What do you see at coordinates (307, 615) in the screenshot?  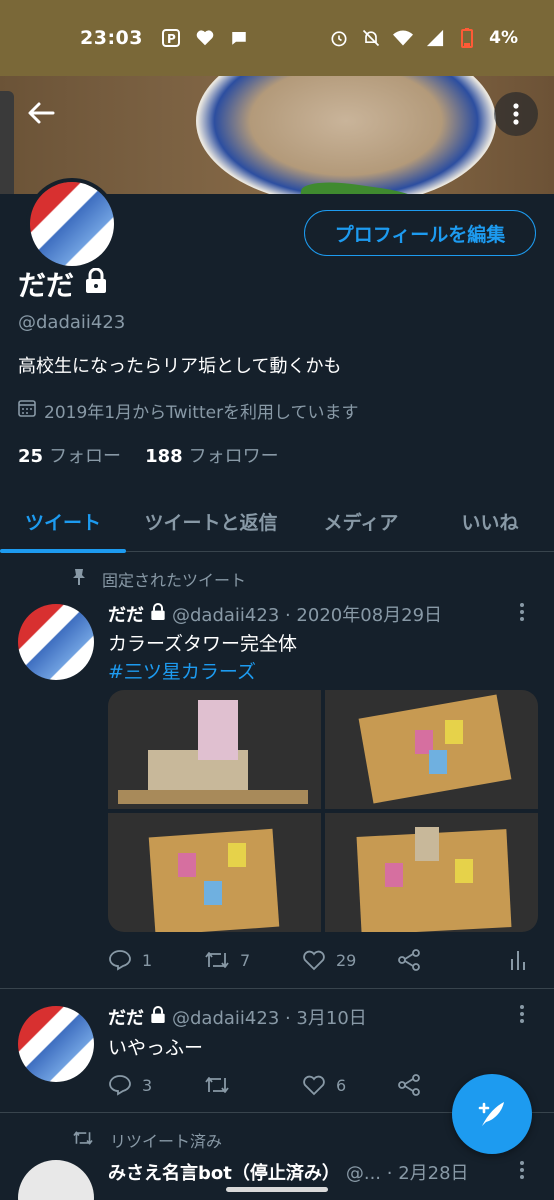 I see `tweet-meta: @dadaii423 · 2020年08月29日` at bounding box center [307, 615].